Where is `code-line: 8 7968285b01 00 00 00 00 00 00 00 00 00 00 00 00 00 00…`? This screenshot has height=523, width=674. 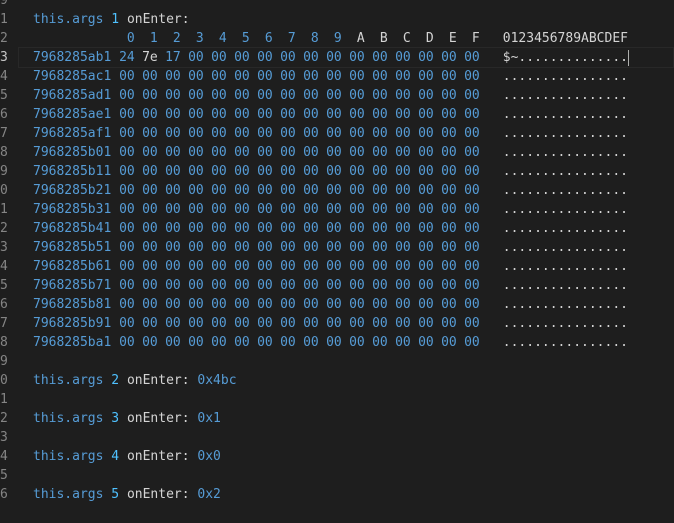 code-line: 8 7968285b01 00 00 00 00 00 00 00 00 00 00 00 00 00 00… is located at coordinates (337, 152).